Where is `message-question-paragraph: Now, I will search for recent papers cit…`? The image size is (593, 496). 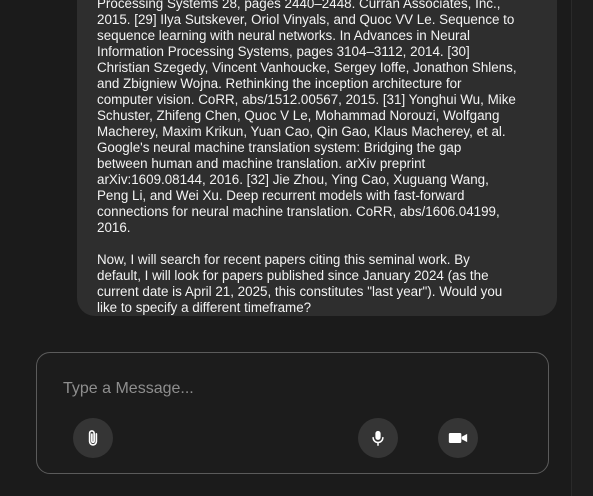
message-question-paragraph: Now, I will search for recent papers cit… is located at coordinates (300, 283).